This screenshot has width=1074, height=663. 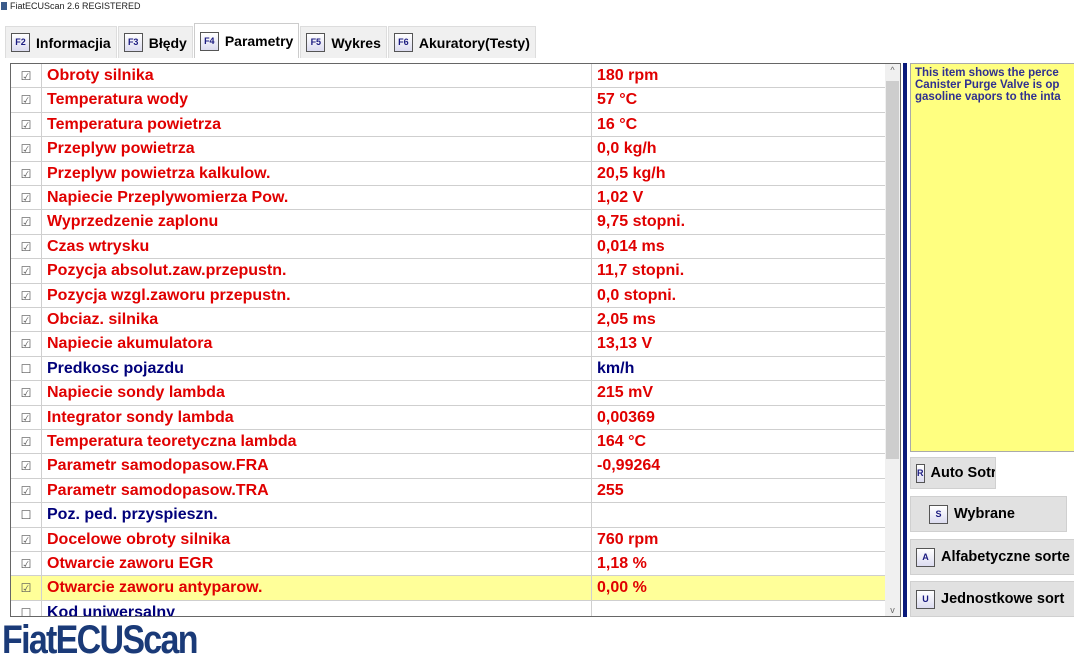 I want to click on app-icon, so click(x=4, y=6).